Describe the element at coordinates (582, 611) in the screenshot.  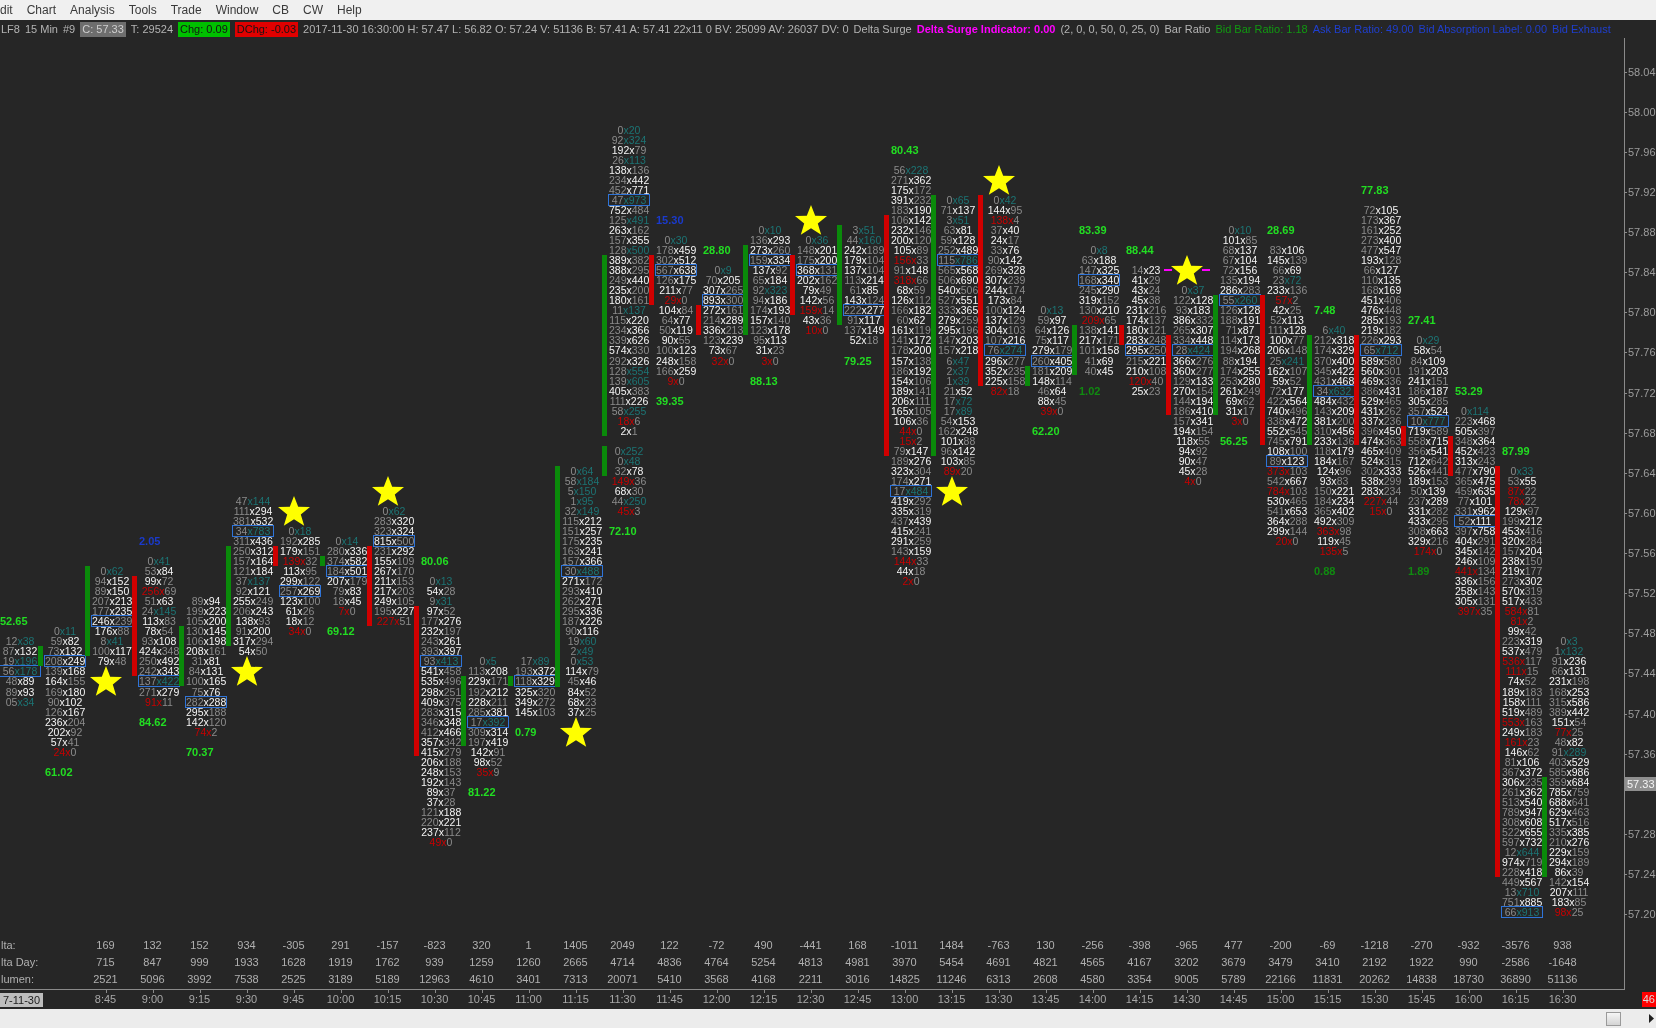
I see `footprint-cell: 295x336` at that location.